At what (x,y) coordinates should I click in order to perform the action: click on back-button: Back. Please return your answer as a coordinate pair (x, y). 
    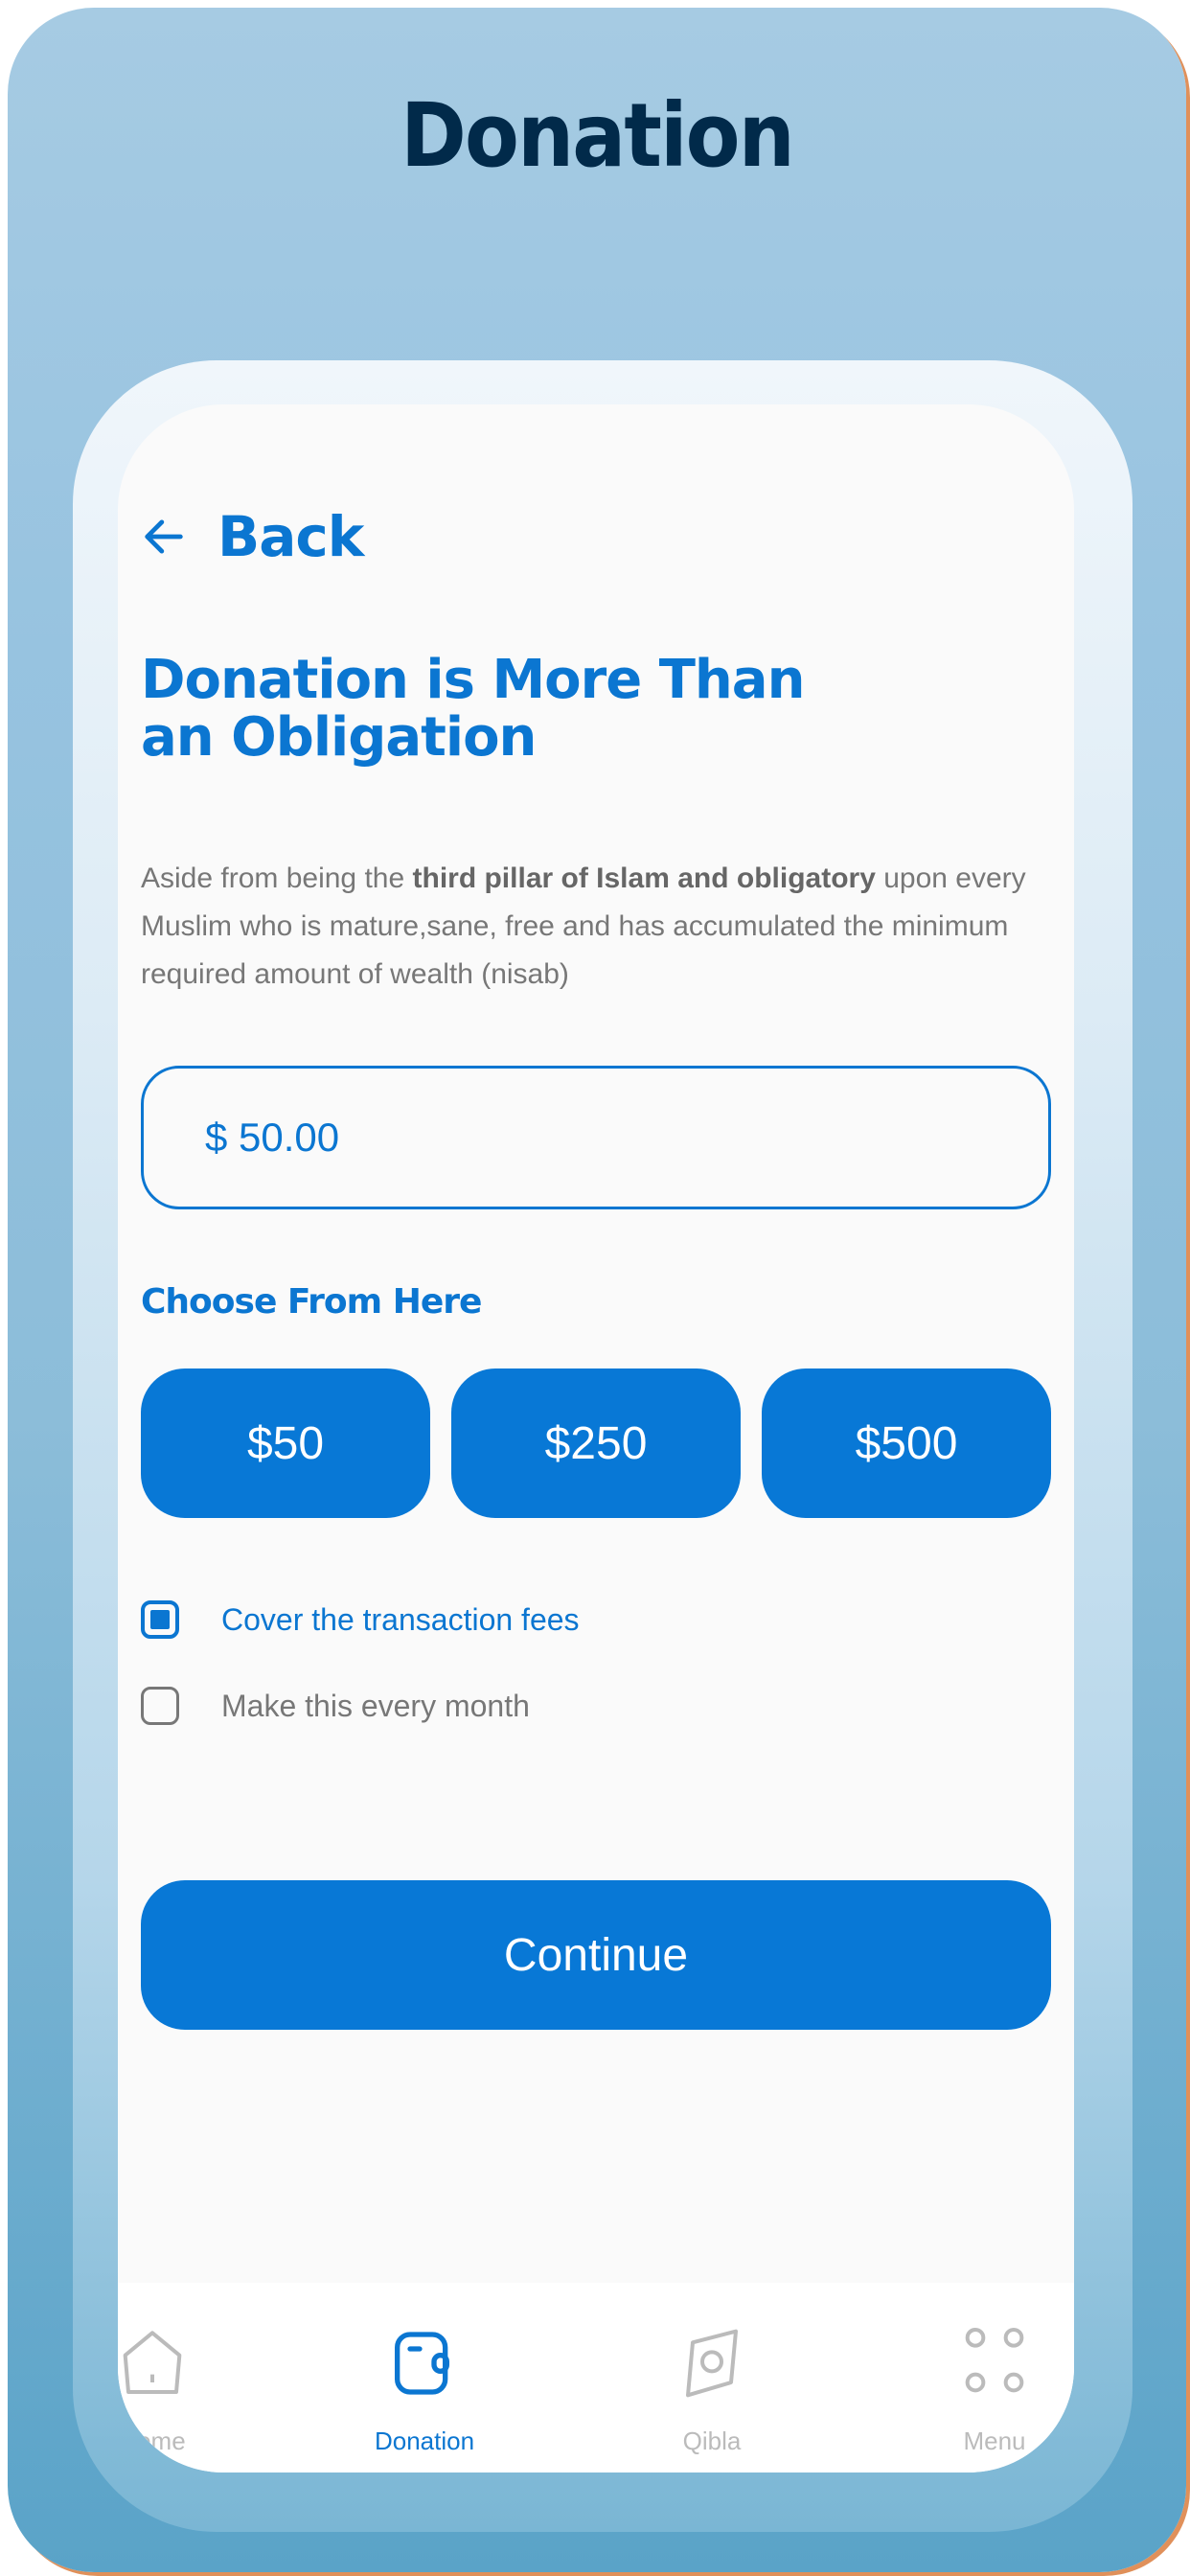
    Looking at the image, I should click on (251, 536).